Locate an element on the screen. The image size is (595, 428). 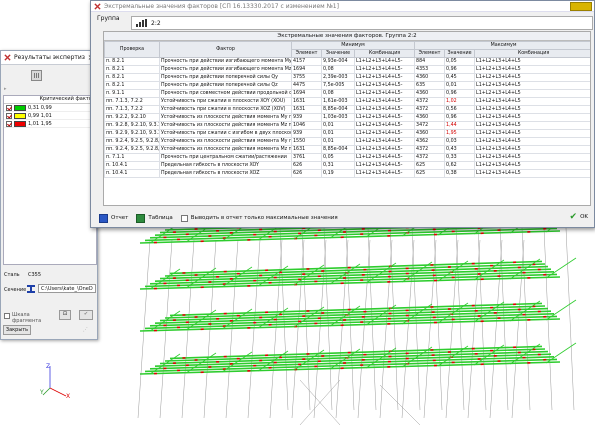
section-path-field: C:\Users\kate_\OneD is located at coordinates (67, 288).